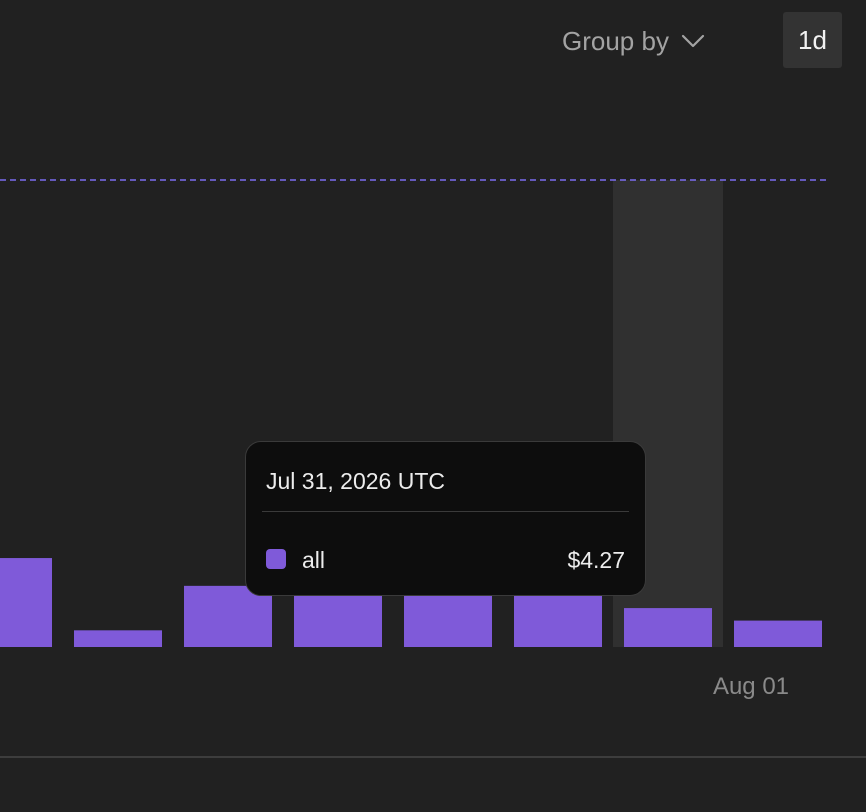  I want to click on x-tick-label: Aug 01, so click(751, 686).